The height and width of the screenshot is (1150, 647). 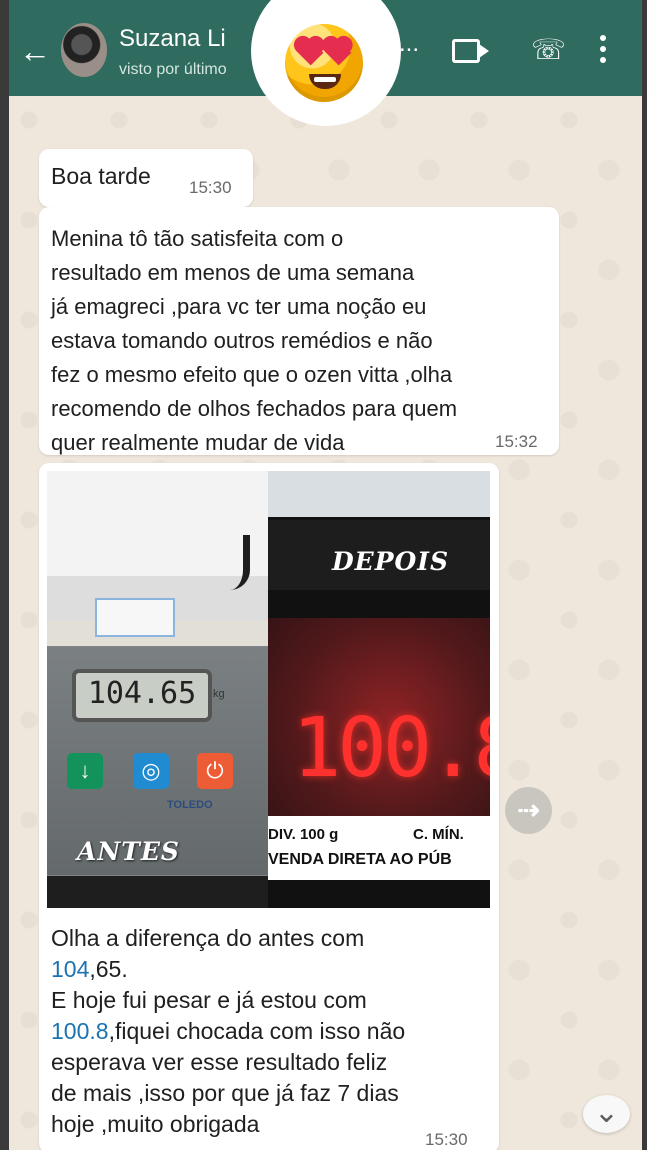 I want to click on caption-line-5: esperava ver esse resultado feliz, so click(x=219, y=1062).